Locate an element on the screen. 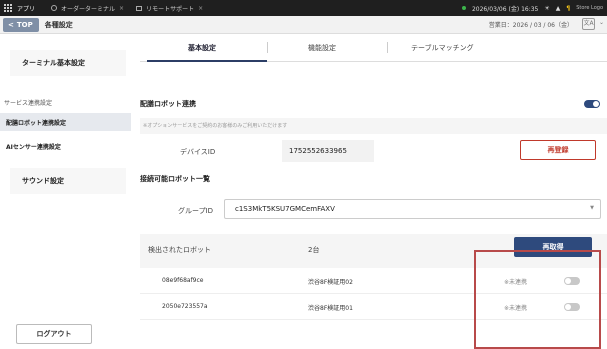 The height and width of the screenshot is (349, 607). detected-robots-label: 検出されたロボット is located at coordinates (179, 250).